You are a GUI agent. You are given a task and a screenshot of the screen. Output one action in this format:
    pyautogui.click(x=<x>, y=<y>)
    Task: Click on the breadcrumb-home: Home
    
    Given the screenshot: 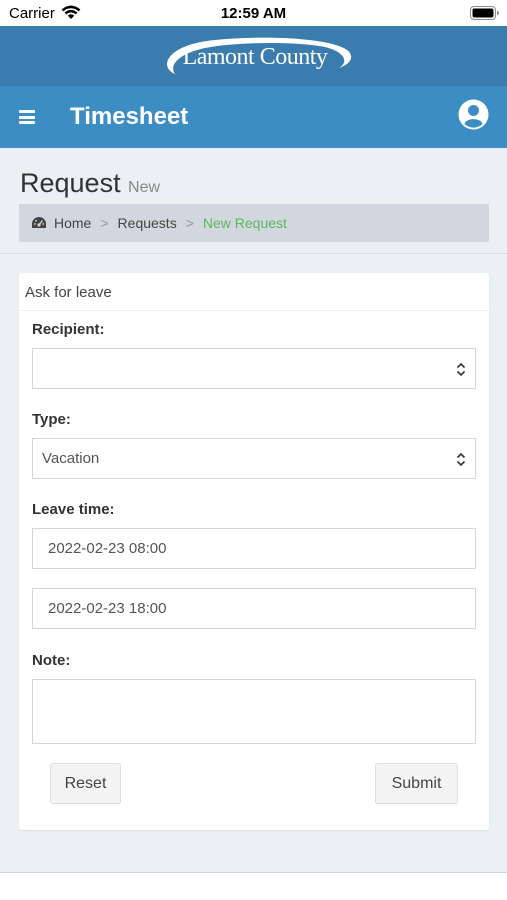 What is the action you would take?
    pyautogui.click(x=72, y=223)
    